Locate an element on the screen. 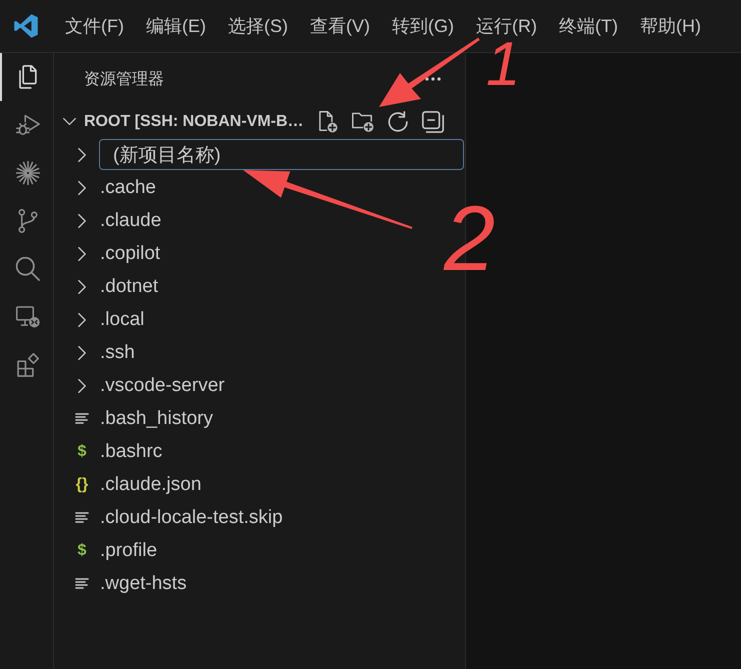 This screenshot has width=741, height=669. menu-item: 转到(G) is located at coordinates (423, 26).